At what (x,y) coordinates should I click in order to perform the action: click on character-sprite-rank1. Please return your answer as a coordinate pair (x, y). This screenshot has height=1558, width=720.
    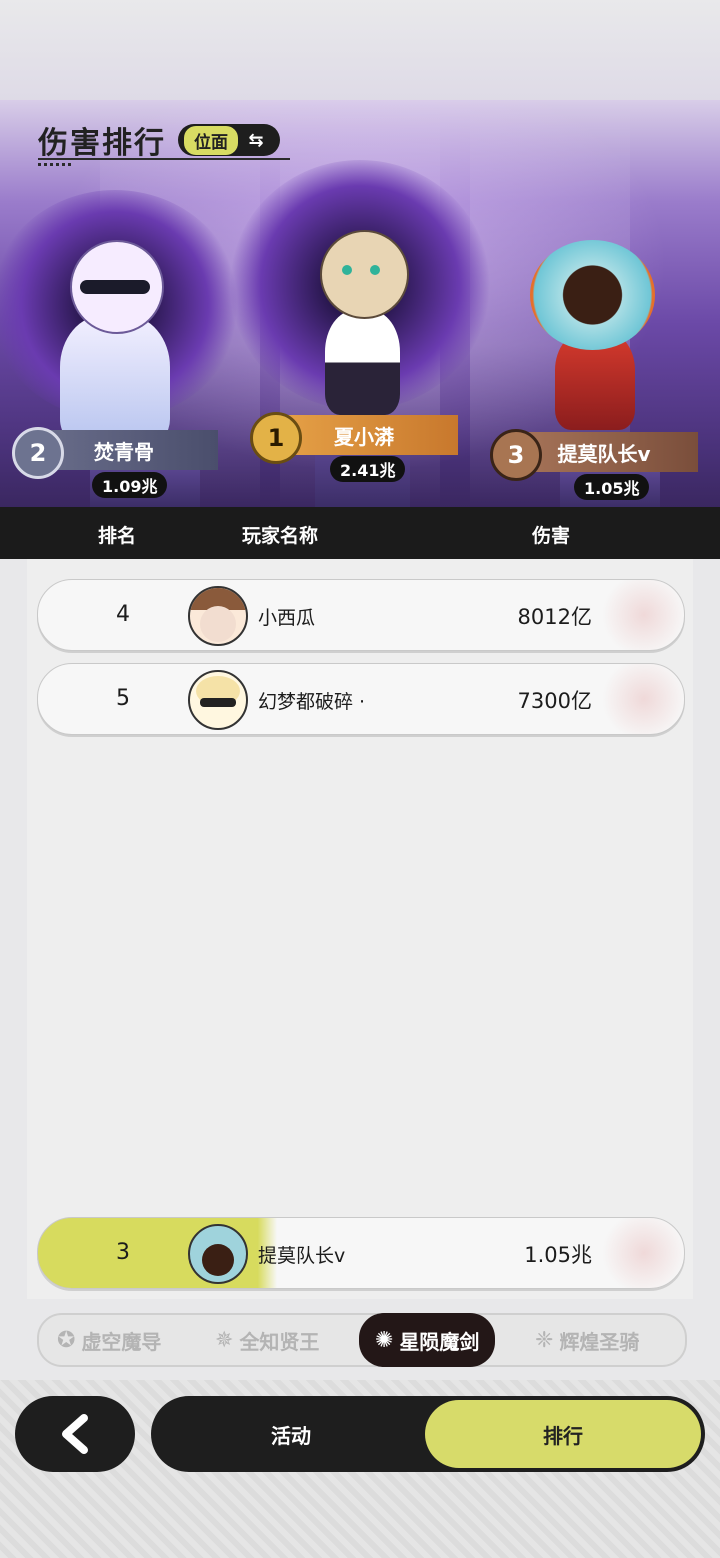
    Looking at the image, I should click on (360, 320).